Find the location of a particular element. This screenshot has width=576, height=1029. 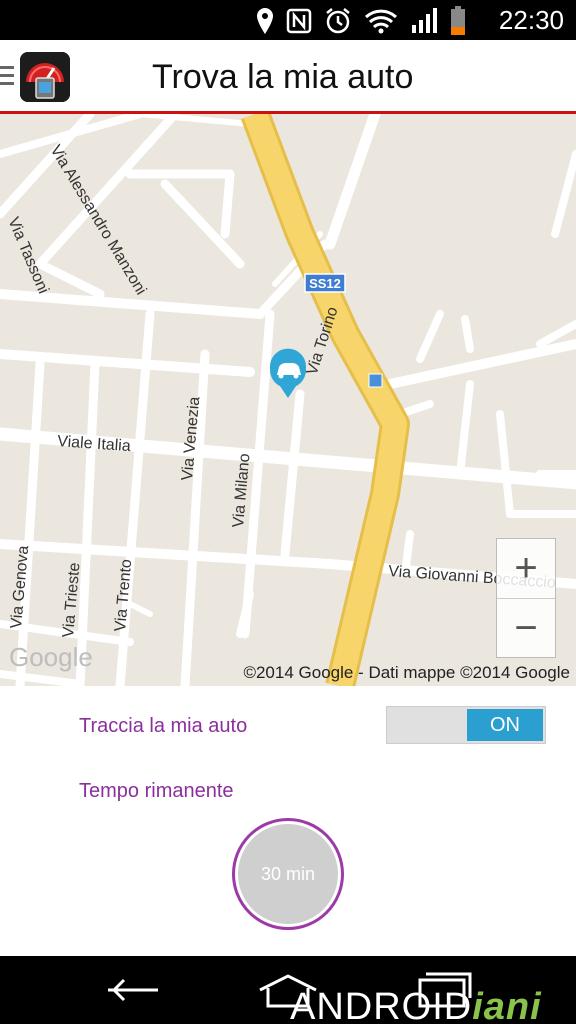

zoom-controls: + − is located at coordinates (526, 598).